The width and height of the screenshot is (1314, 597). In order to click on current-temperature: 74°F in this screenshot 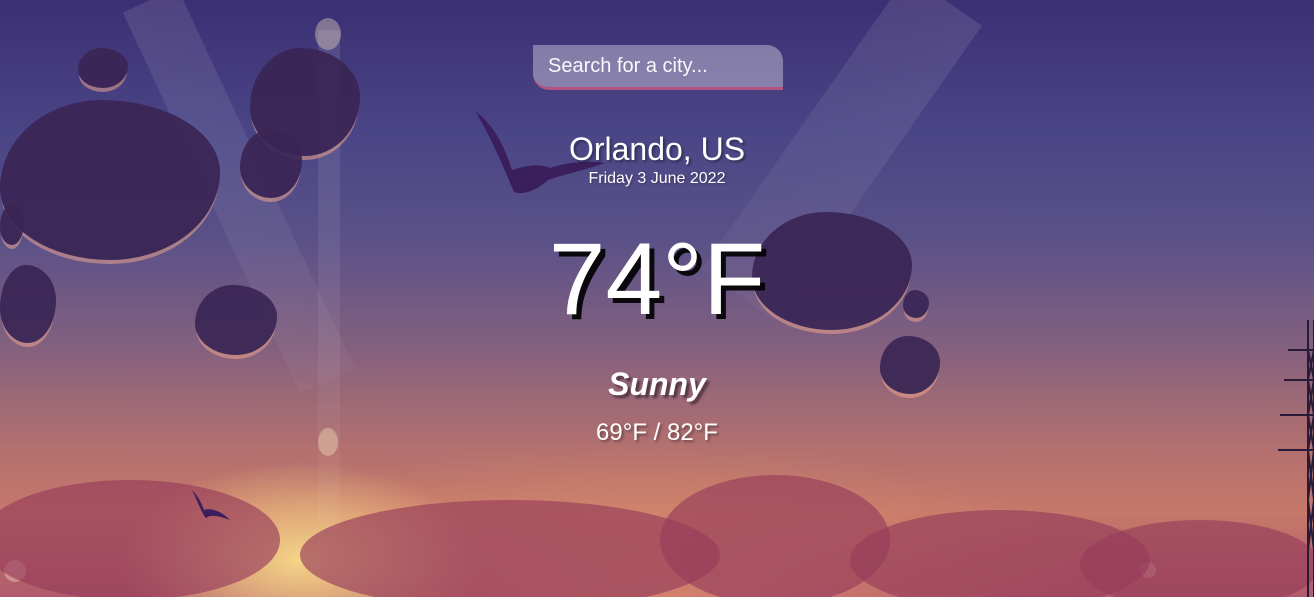, I will do `click(657, 279)`.